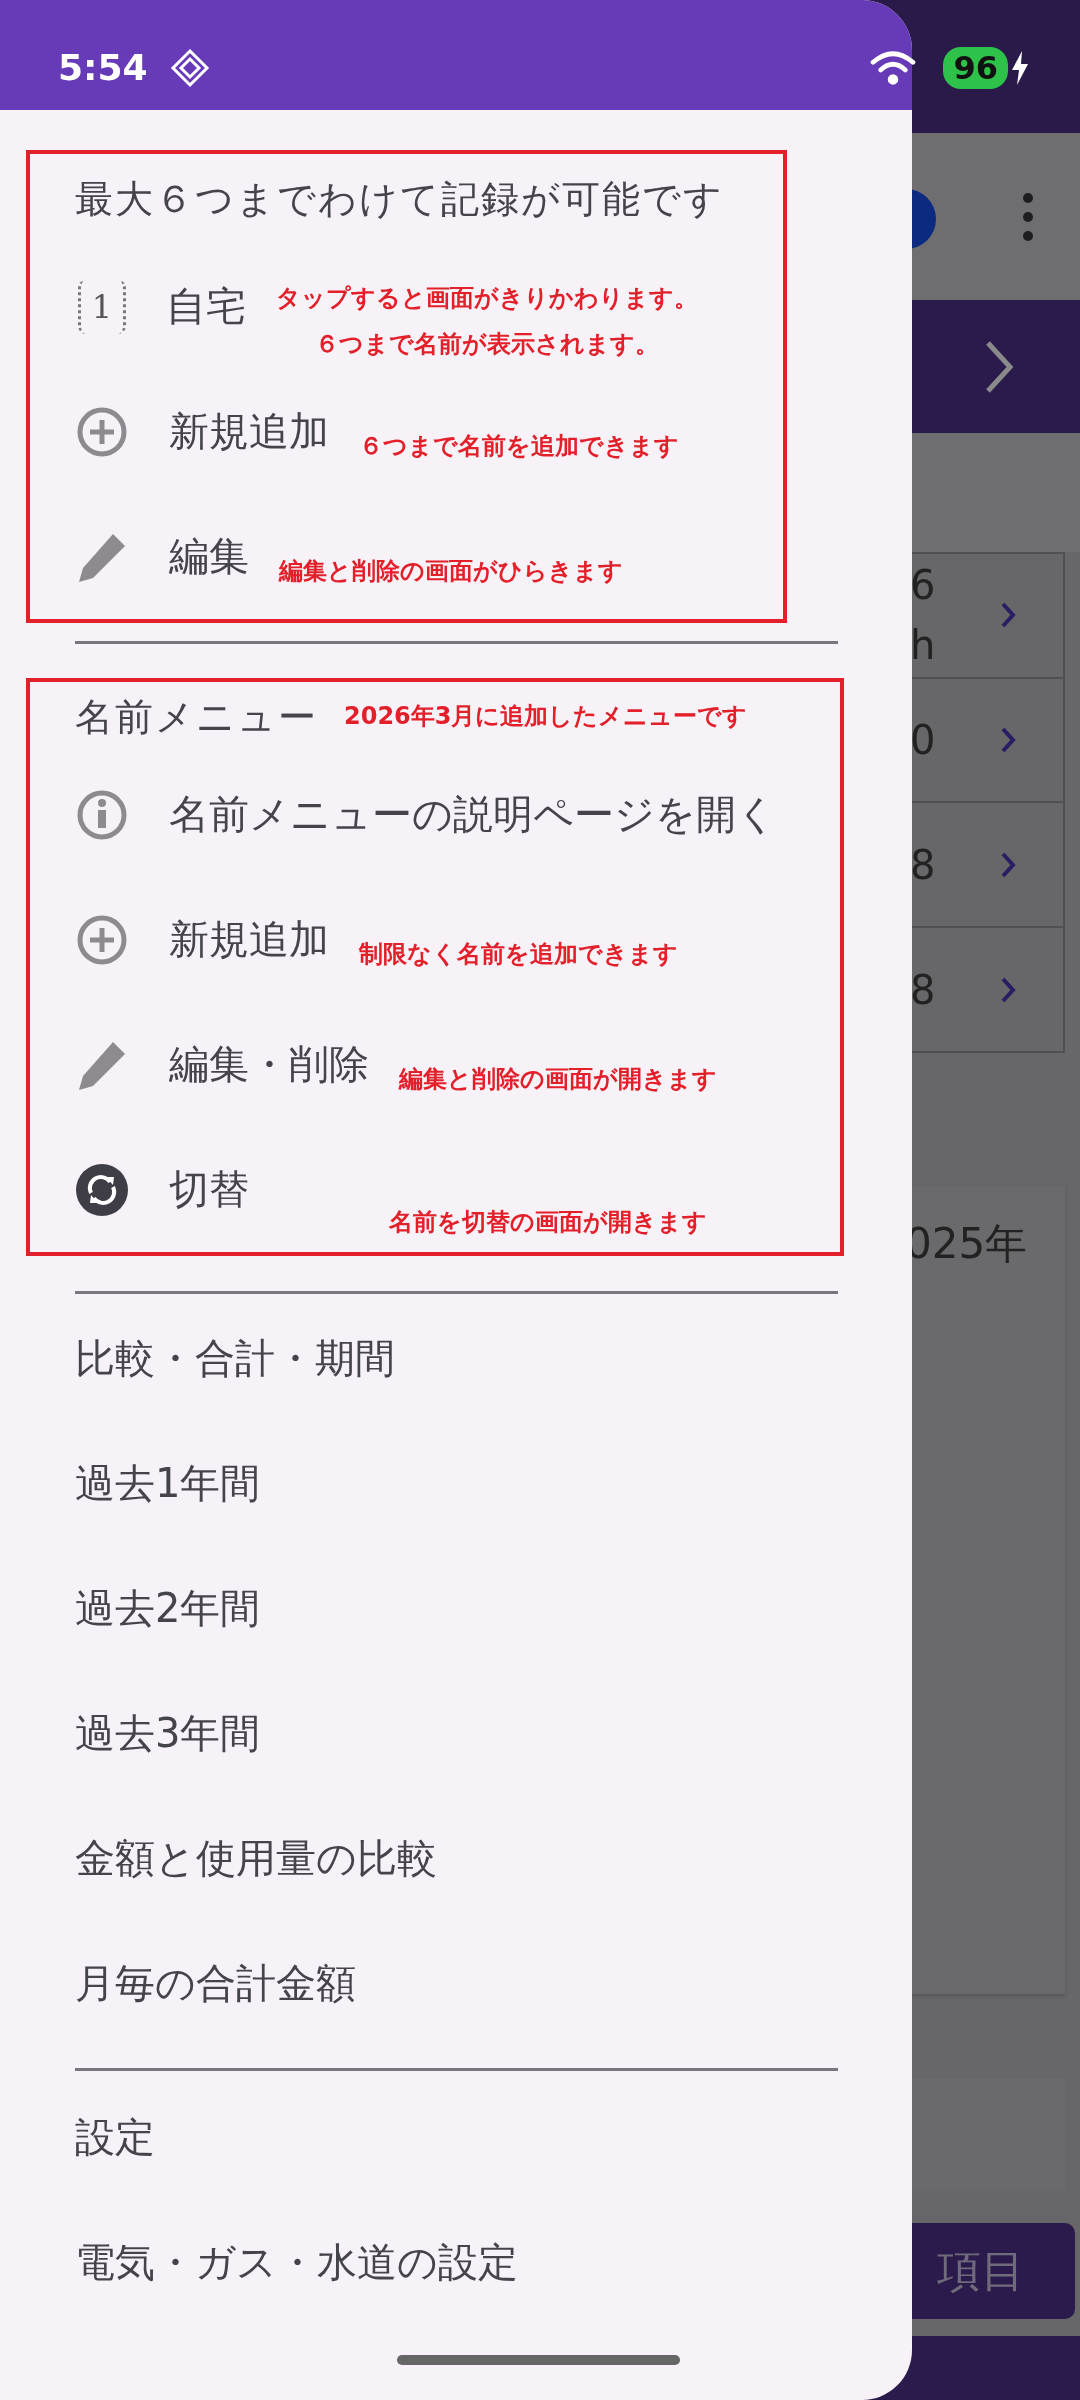 The image size is (1080, 2400). Describe the element at coordinates (519, 446) in the screenshot. I see `annotation: ６つまで名前を追加できます` at that location.